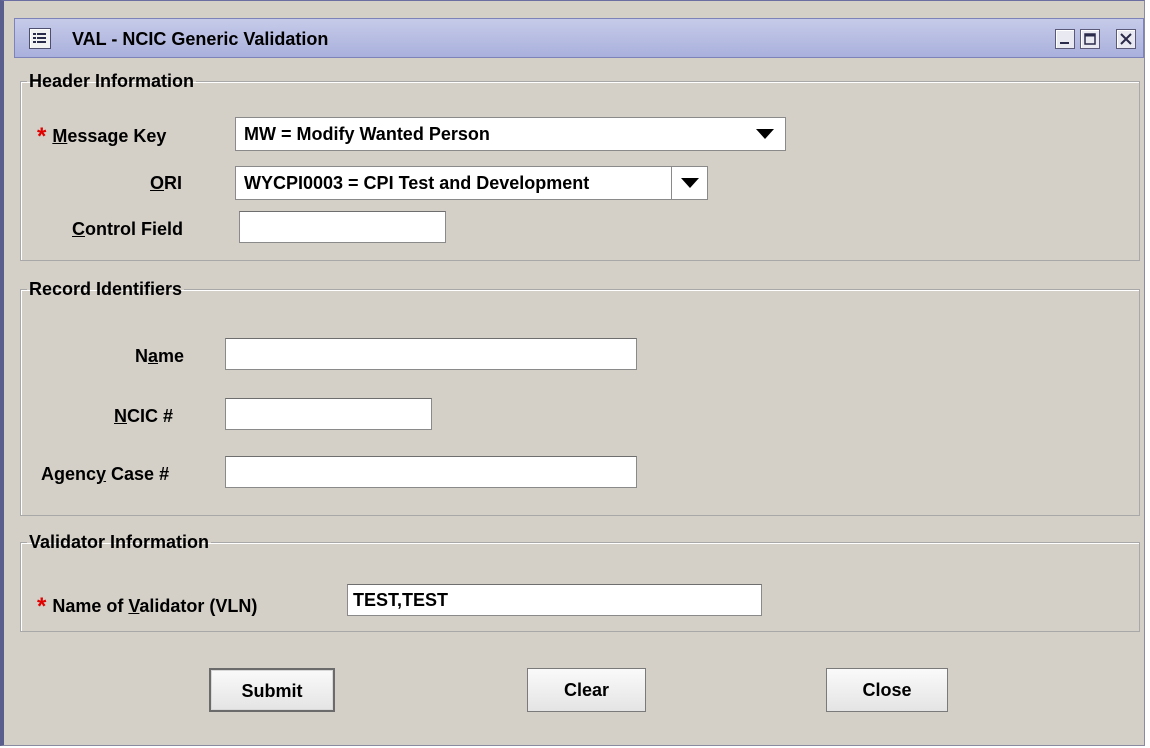 This screenshot has height=748, width=1150. What do you see at coordinates (127, 229) in the screenshot?
I see `control-field-label: Control Field` at bounding box center [127, 229].